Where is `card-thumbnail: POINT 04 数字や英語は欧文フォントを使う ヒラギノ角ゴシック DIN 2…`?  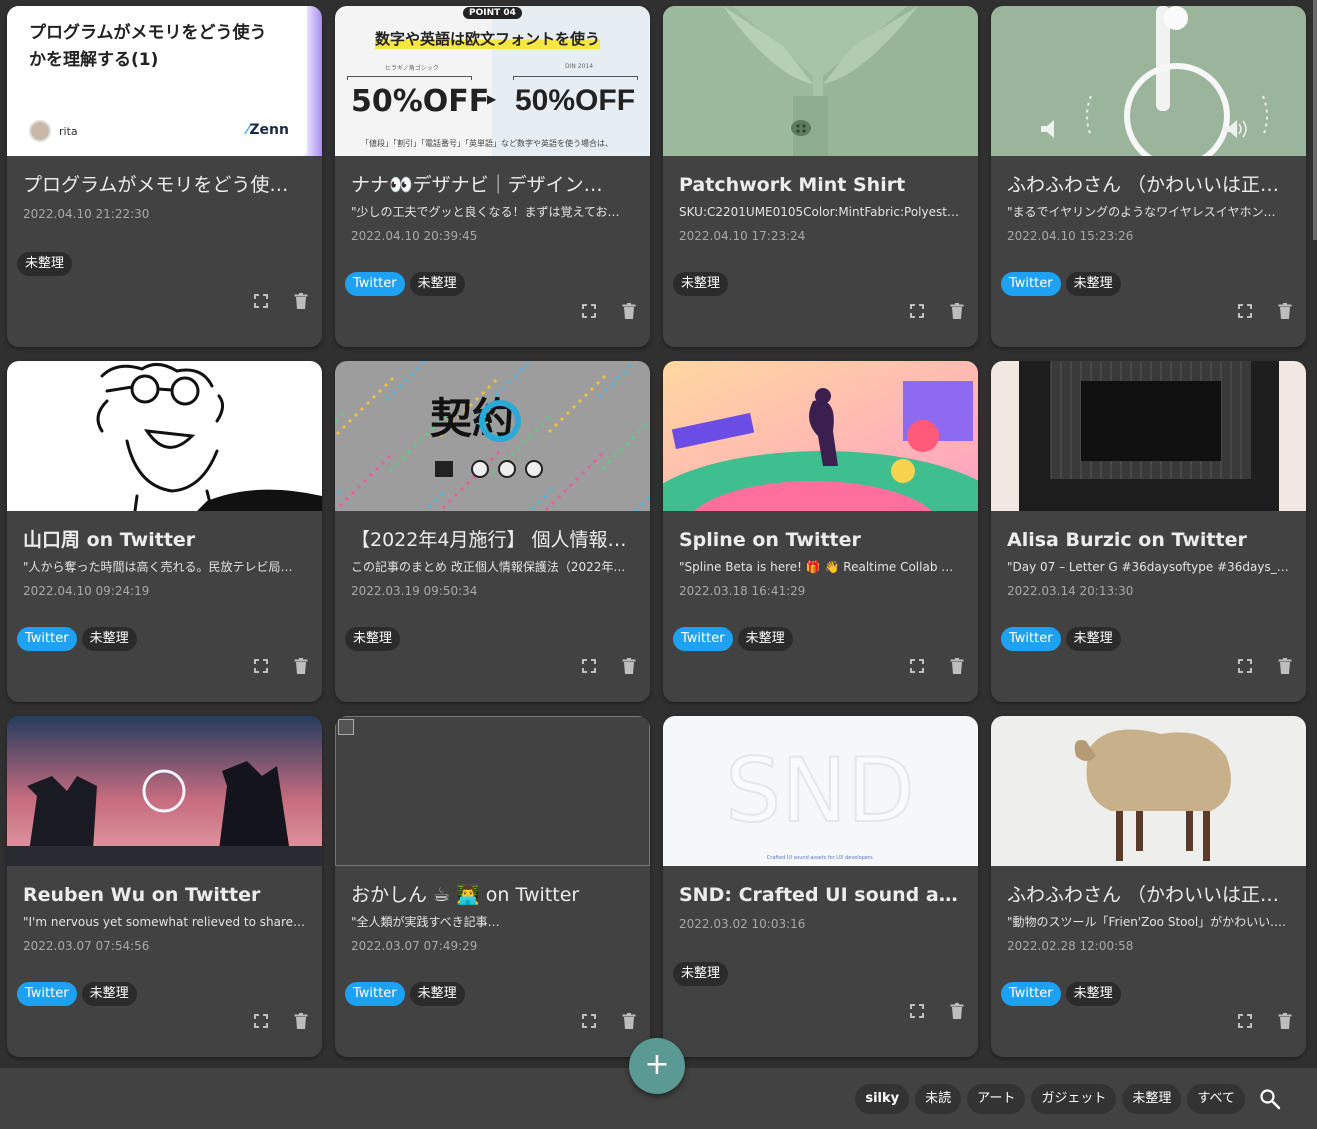
card-thumbnail: POINT 04 数字や英語は欧文フォントを使う ヒラギノ角ゴシック DIN 2… is located at coordinates (492, 81).